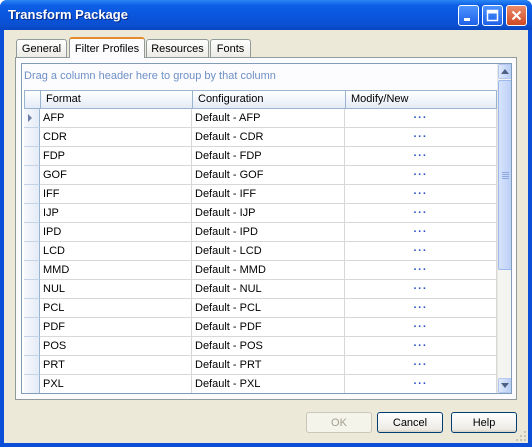  I want to click on tab-label: Fonts, so click(230, 48).